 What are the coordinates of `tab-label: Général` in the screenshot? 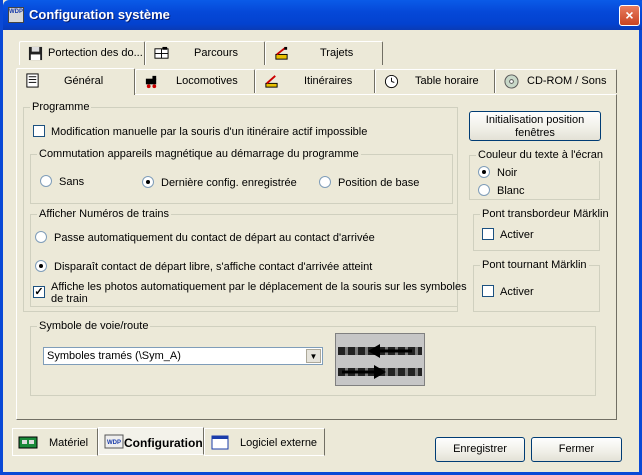 It's located at (84, 81).